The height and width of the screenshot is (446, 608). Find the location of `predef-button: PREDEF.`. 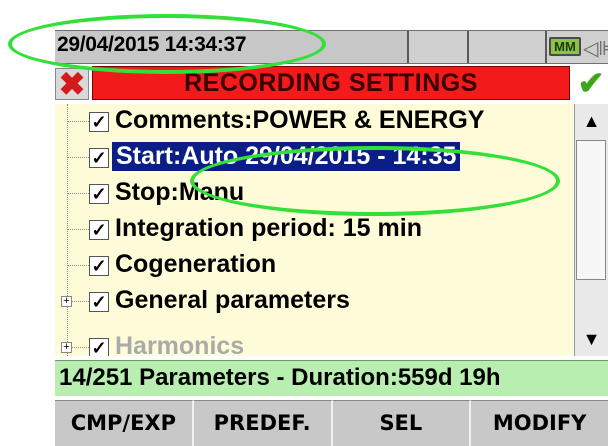

predef-button: PREDEF. is located at coordinates (263, 423).